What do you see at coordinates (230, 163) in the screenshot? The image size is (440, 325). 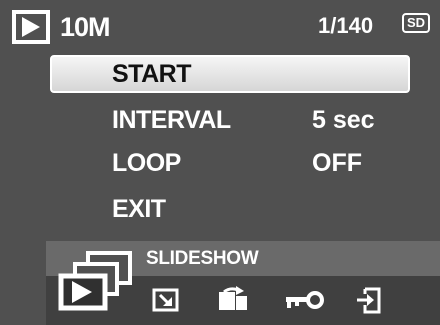 I see `menu-item-loop: LOOP OFF` at bounding box center [230, 163].